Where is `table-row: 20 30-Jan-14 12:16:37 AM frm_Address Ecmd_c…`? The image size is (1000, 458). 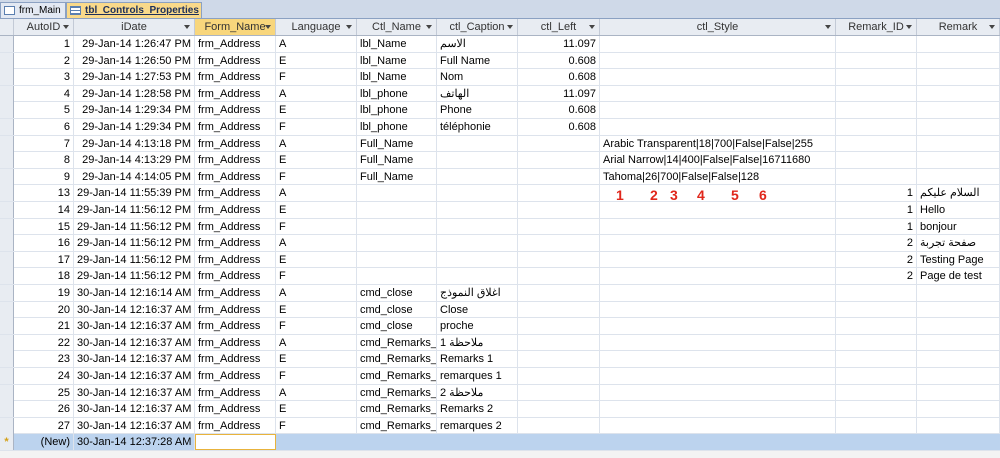 table-row: 20 30-Jan-14 12:16:37 AM frm_Address Ecmd_c… is located at coordinates (500, 310).